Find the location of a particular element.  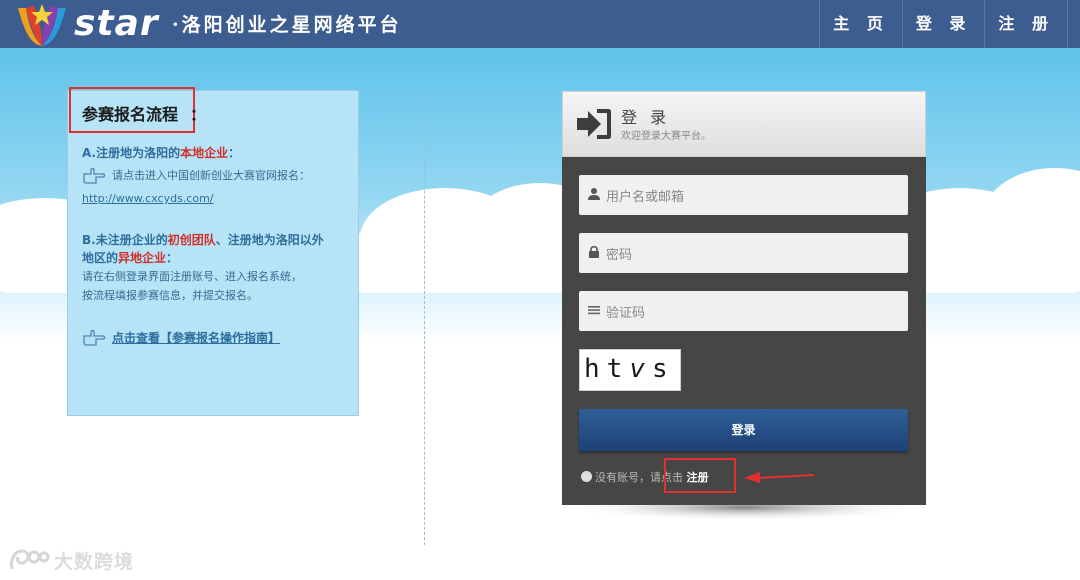

section-a-heading: A.注册地为洛阳的本地企业： is located at coordinates (161, 153).